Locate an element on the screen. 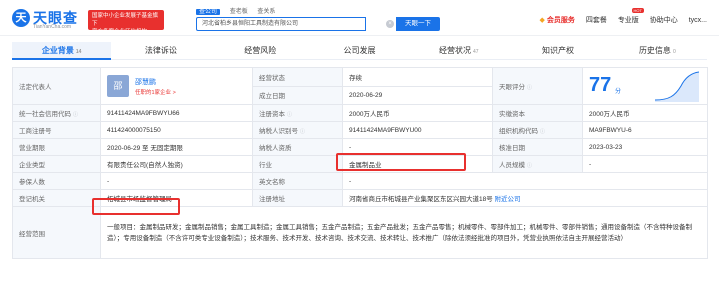  address-value: 河南省商丘市柘城县产业集聚区东区兴园大道18号 is located at coordinates (421, 199).